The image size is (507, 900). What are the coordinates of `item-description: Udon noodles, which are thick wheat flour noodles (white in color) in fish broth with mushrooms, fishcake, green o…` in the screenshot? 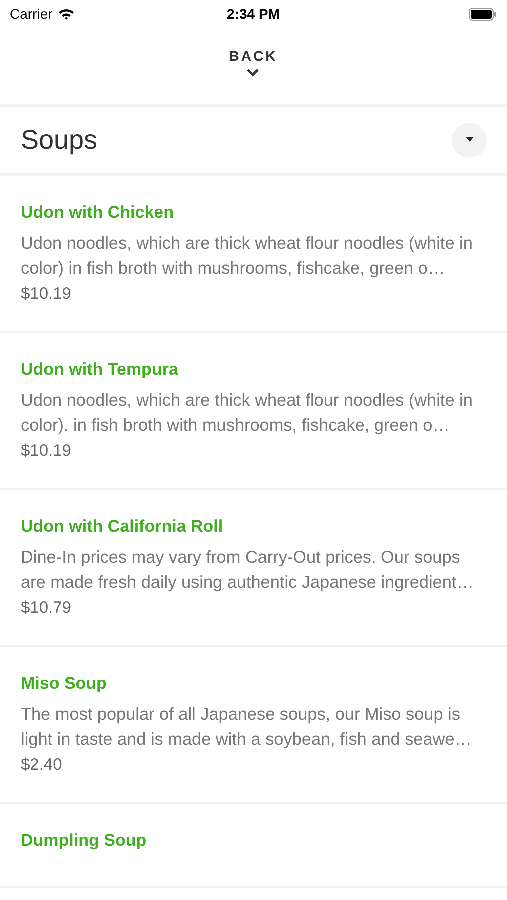 It's located at (247, 256).